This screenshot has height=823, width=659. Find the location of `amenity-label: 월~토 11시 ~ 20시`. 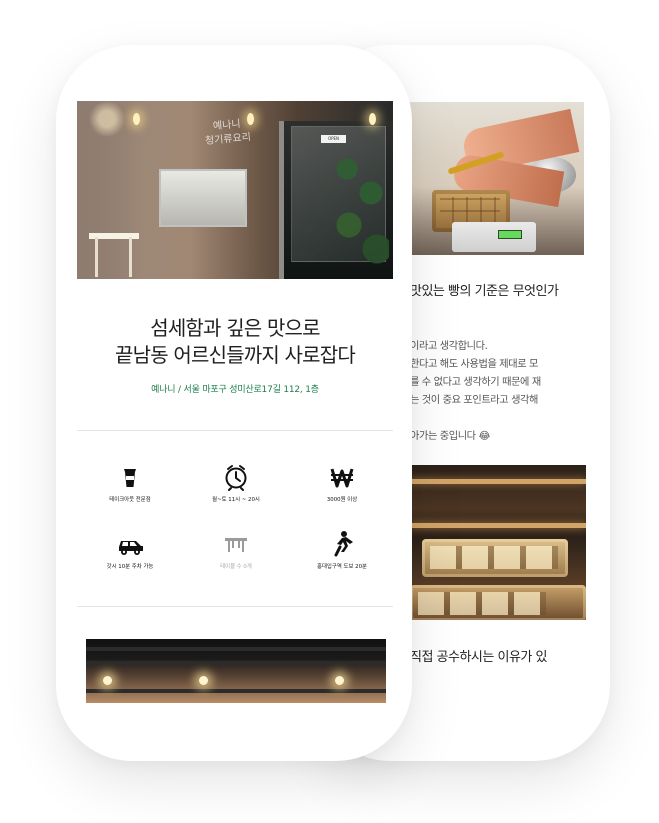

amenity-label: 월~토 11시 ~ 20시 is located at coordinates (236, 500).